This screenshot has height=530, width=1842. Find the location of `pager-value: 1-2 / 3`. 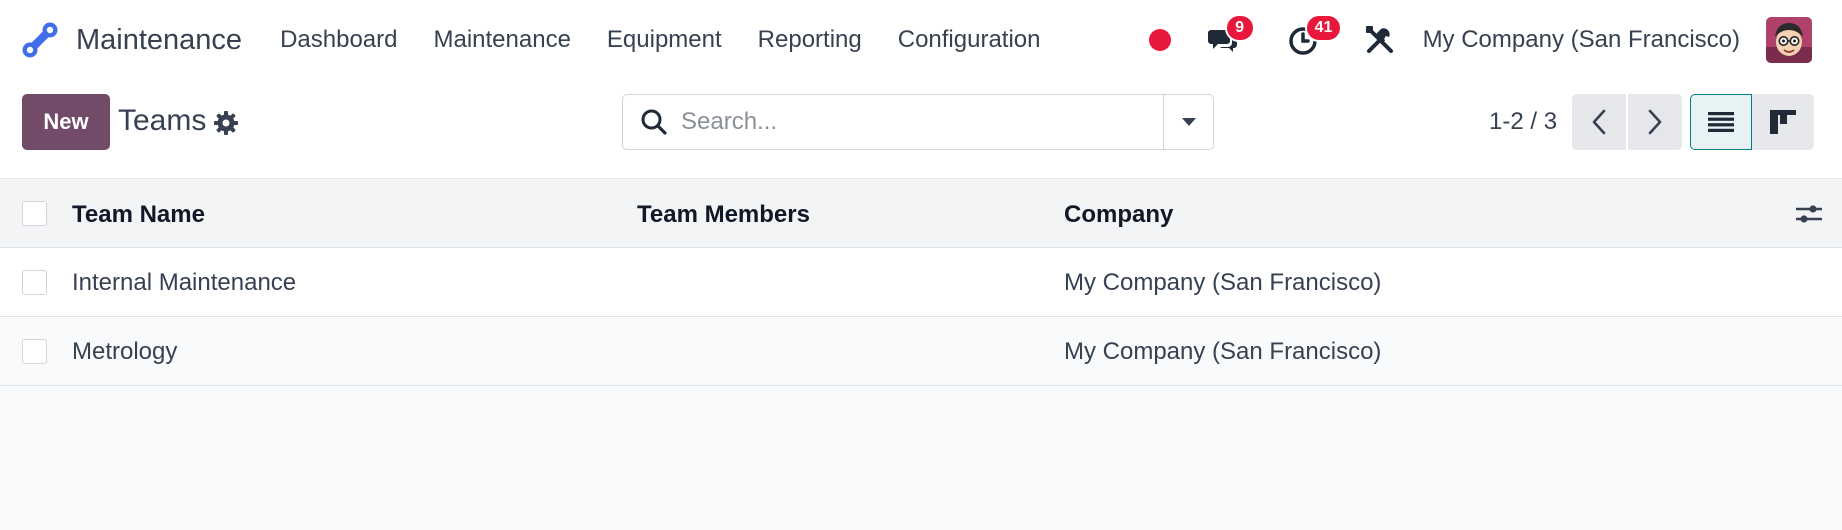

pager-value: 1-2 / 3 is located at coordinates (1523, 122).